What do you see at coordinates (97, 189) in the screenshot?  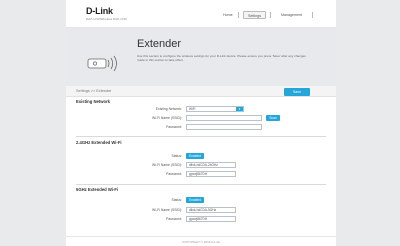 I see `section-title: 5GHz Extended Wi-Fi` at bounding box center [97, 189].